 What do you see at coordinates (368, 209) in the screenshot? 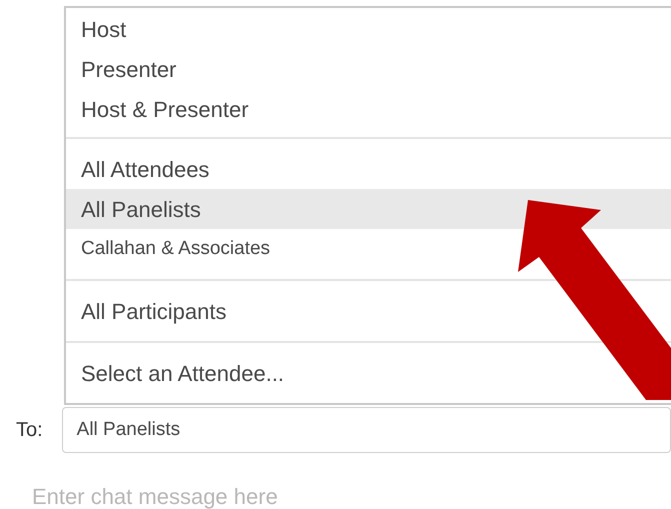
I see `menu-item: All Panelists` at bounding box center [368, 209].